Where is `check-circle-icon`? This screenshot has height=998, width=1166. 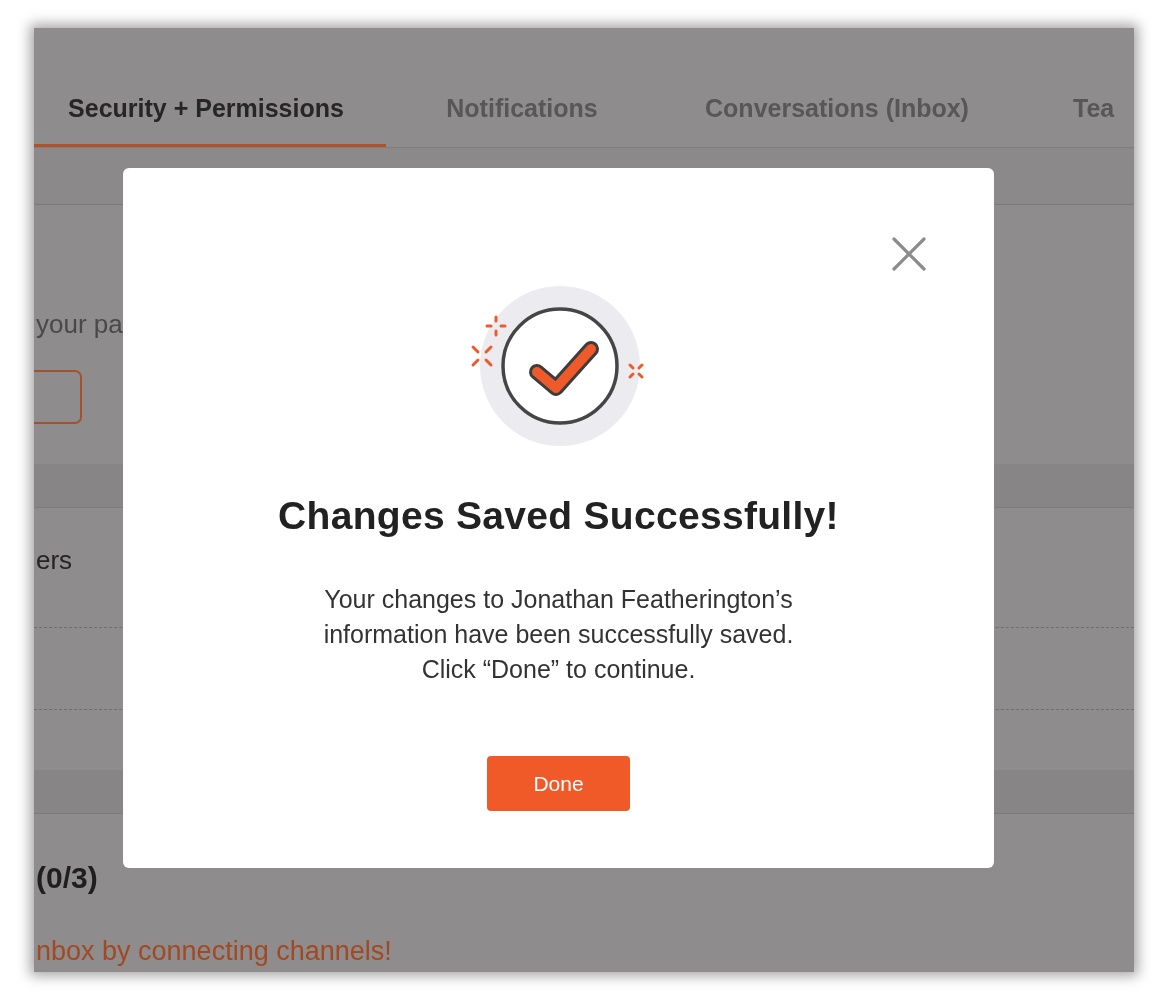 check-circle-icon is located at coordinates (559, 366).